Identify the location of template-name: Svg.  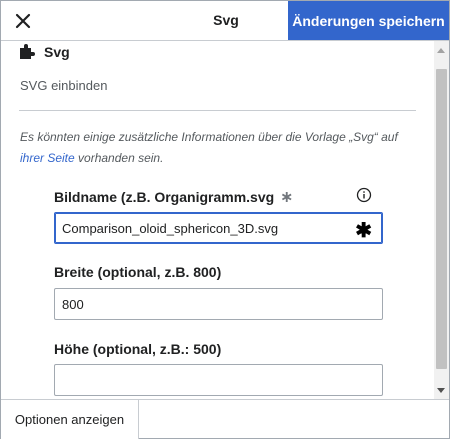
(57, 52).